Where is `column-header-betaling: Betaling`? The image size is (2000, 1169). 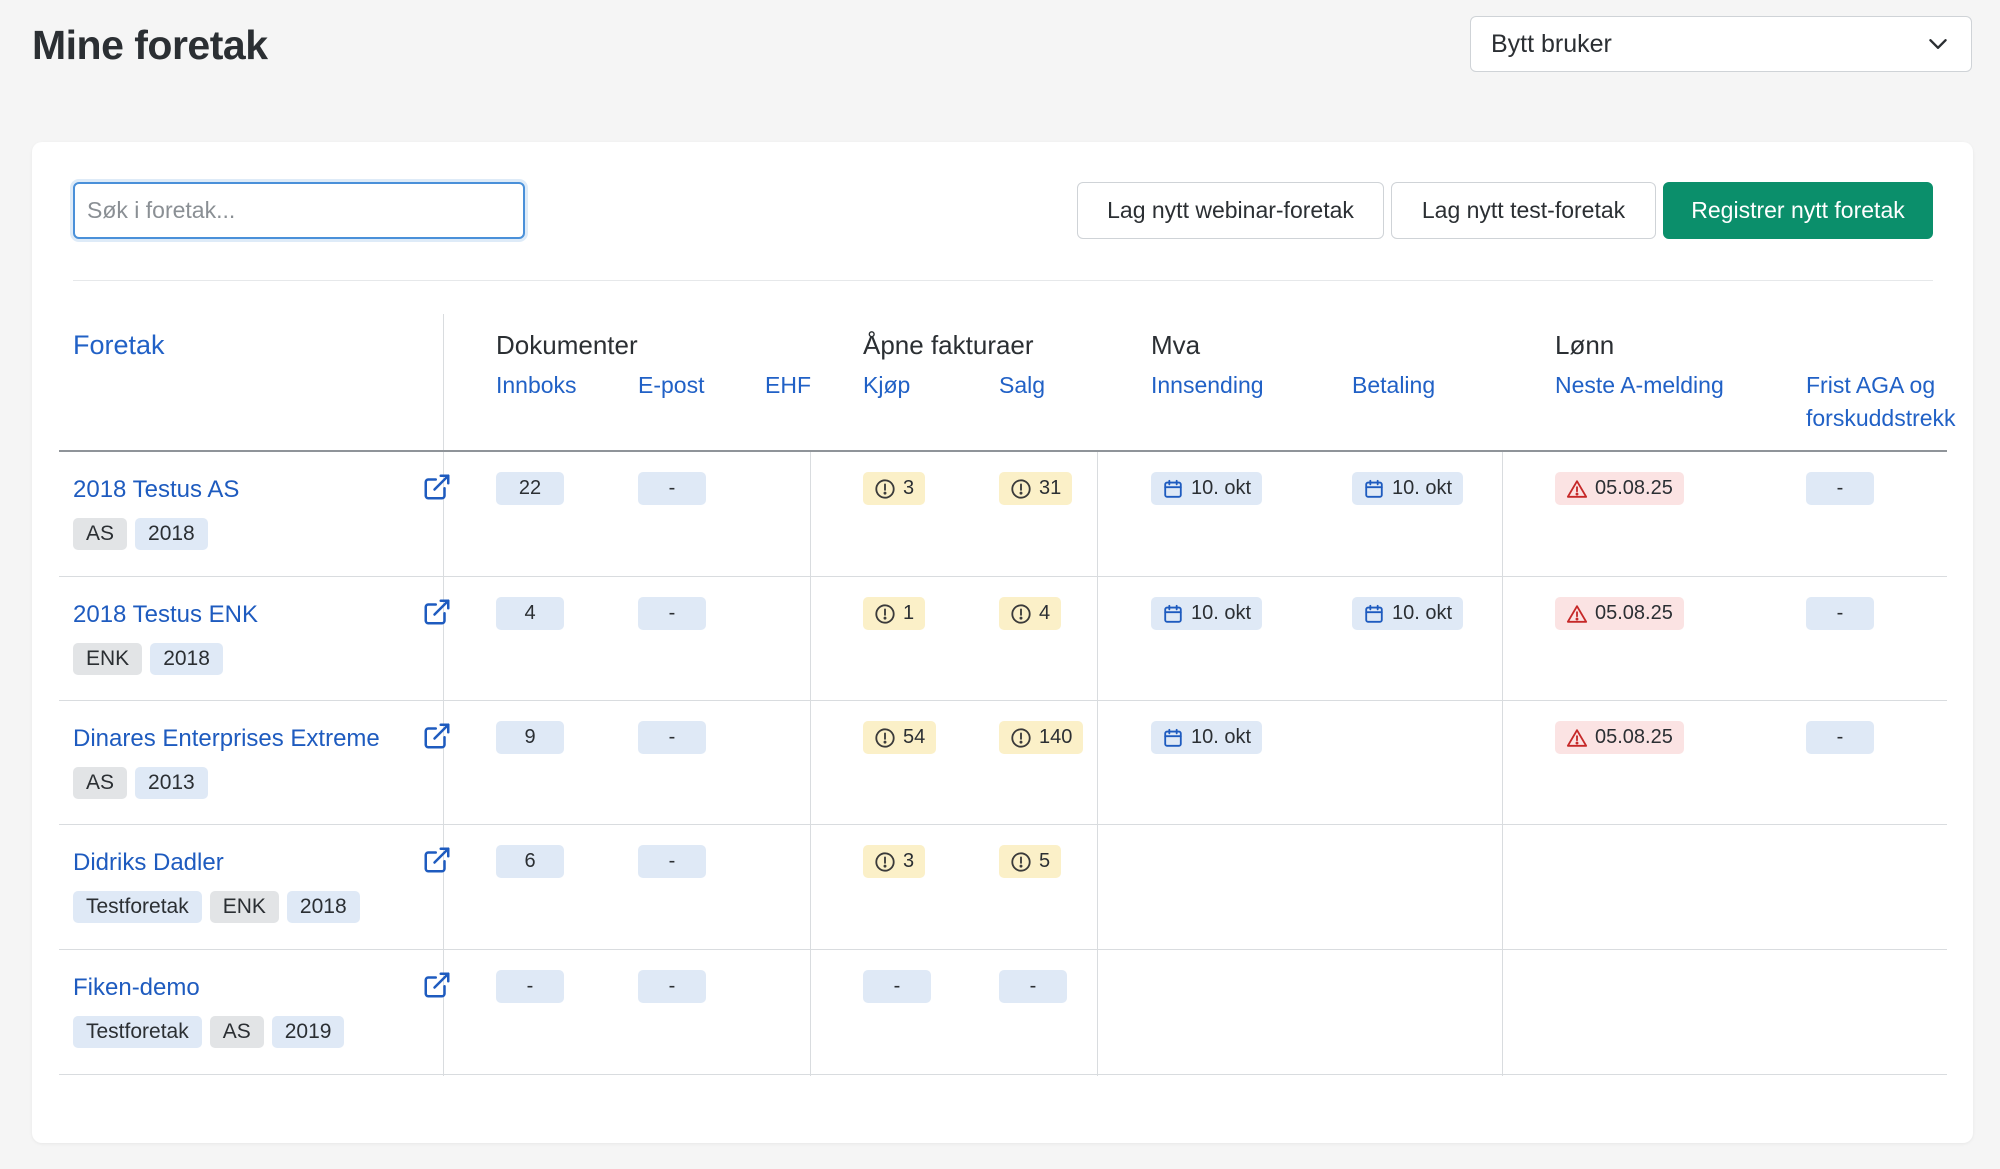 column-header-betaling: Betaling is located at coordinates (1393, 385).